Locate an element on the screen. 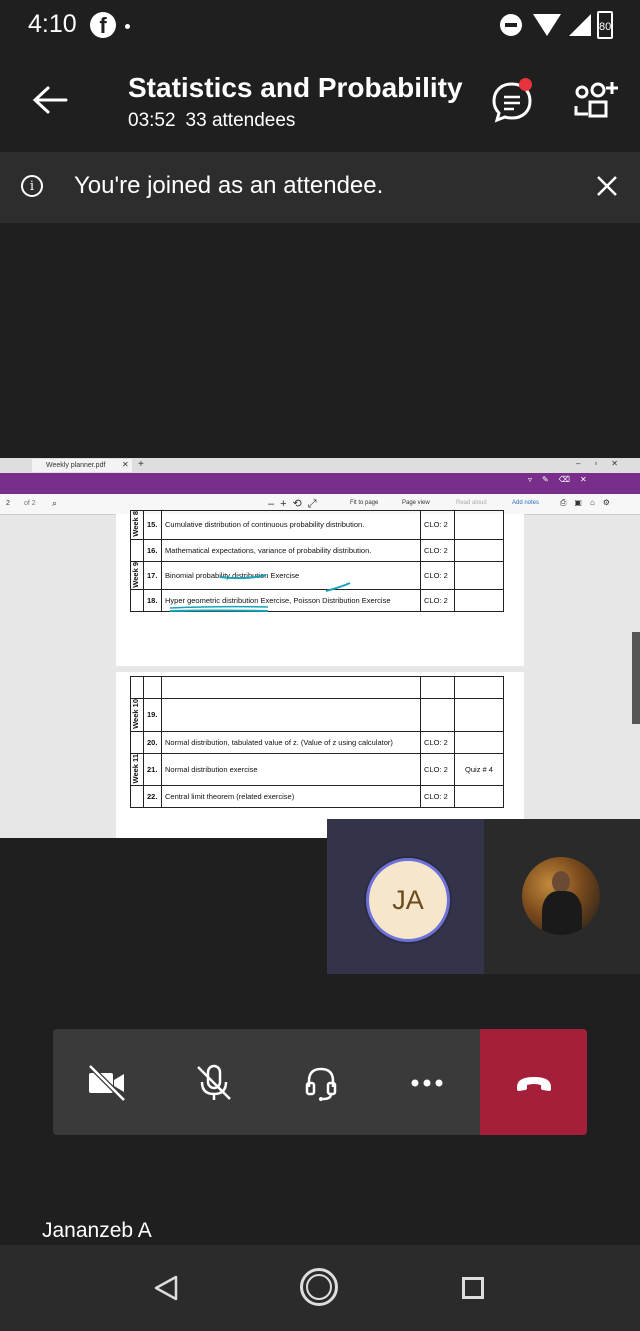 Image resolution: width=640 pixels, height=1331 pixels. table-row is located at coordinates (317, 687).